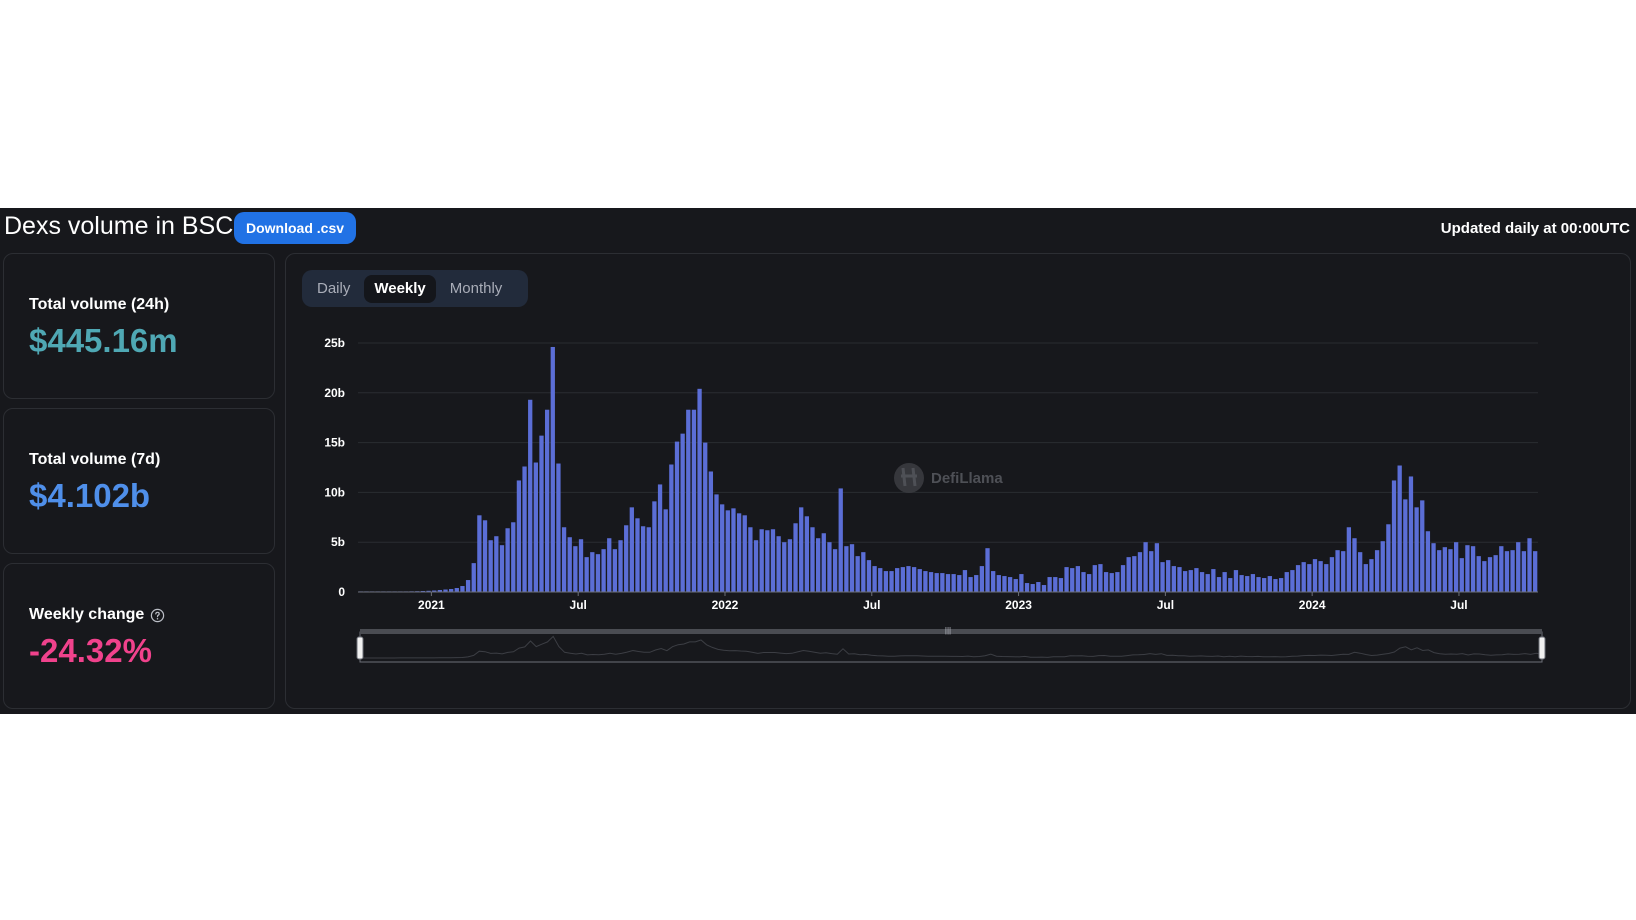 This screenshot has height=920, width=1636. What do you see at coordinates (157, 615) in the screenshot?
I see `help-circle-icon` at bounding box center [157, 615].